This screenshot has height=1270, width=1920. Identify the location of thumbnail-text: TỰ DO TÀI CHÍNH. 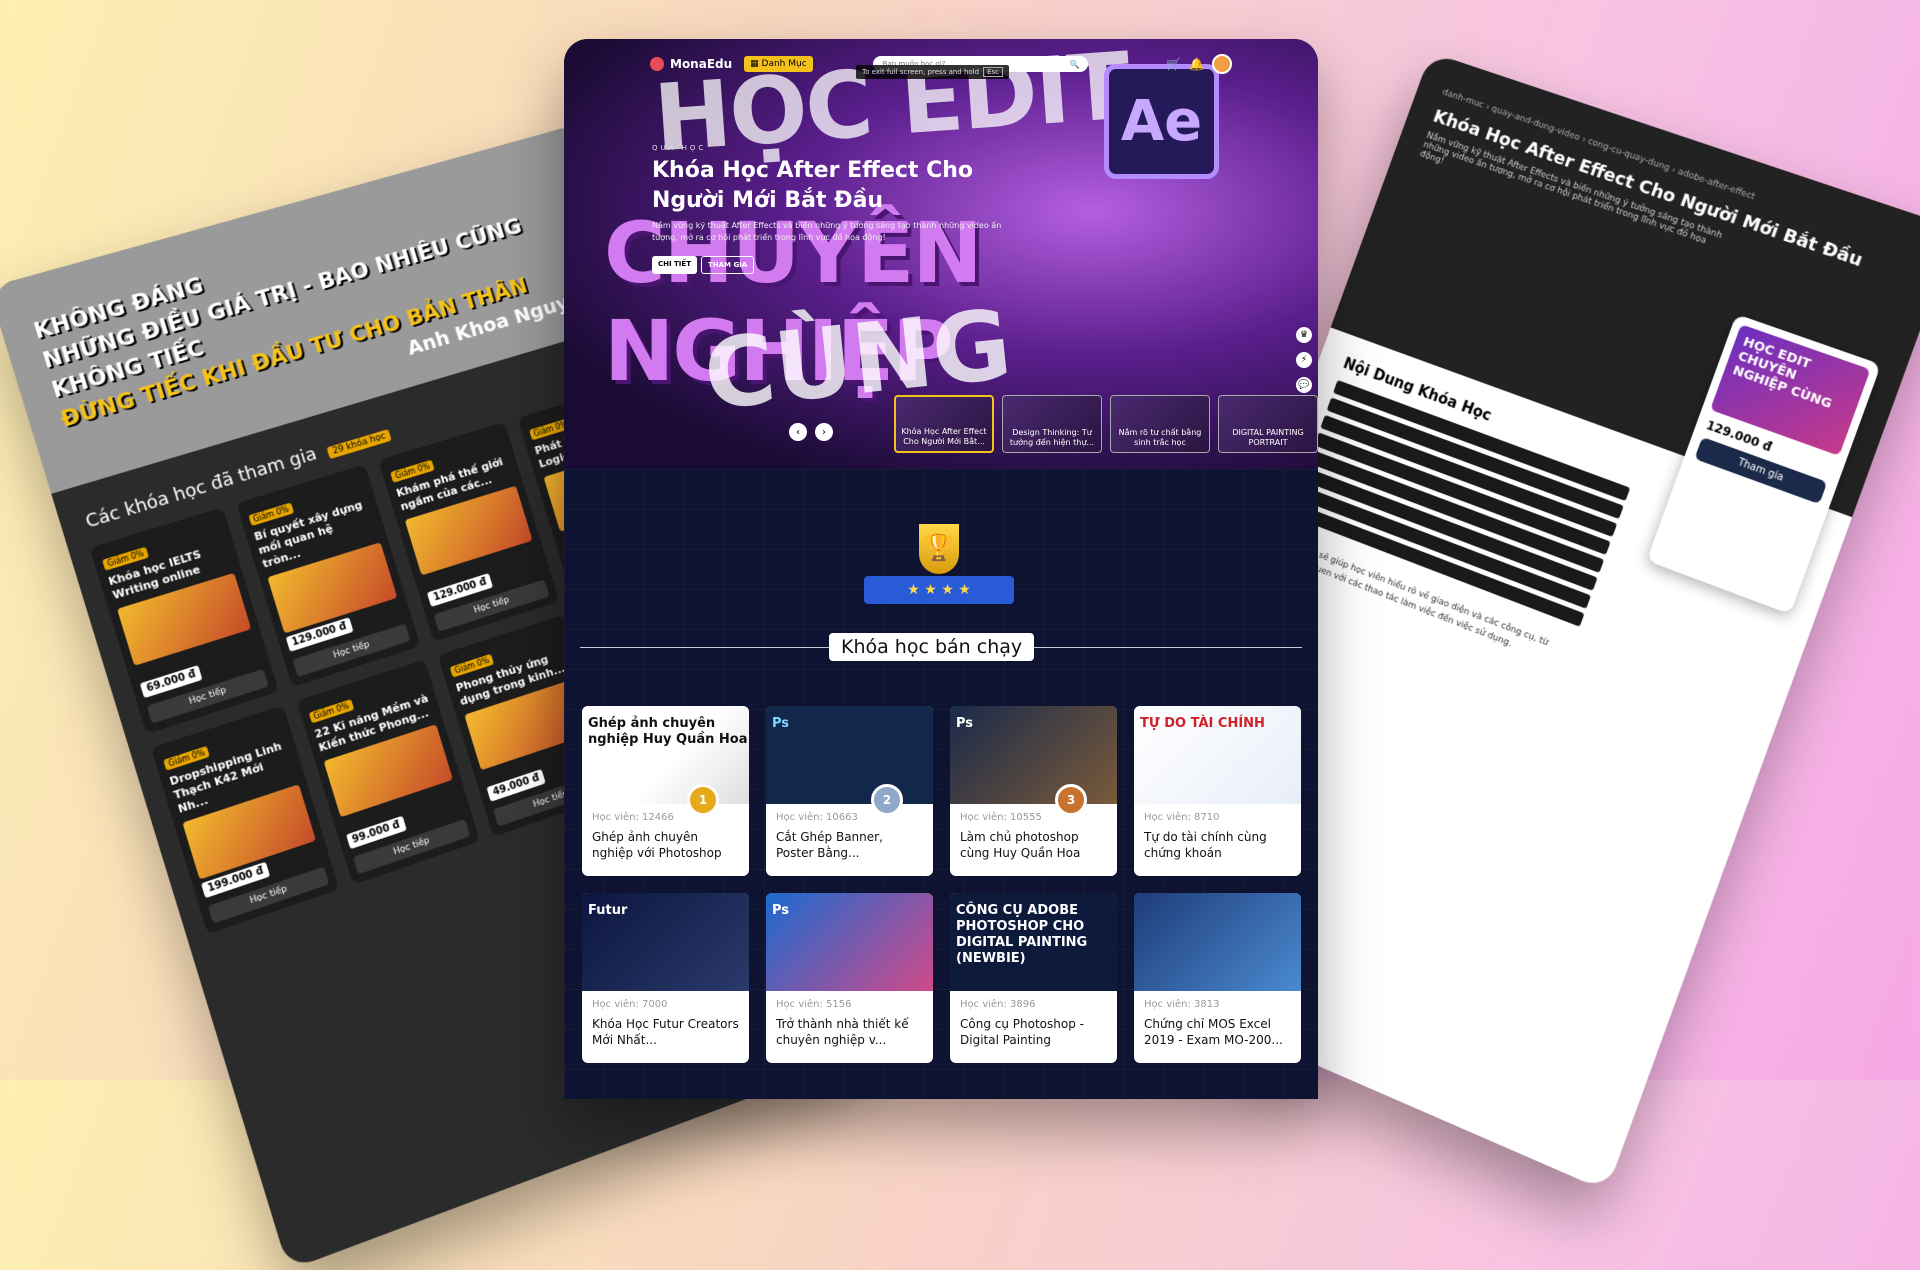
(1202, 723).